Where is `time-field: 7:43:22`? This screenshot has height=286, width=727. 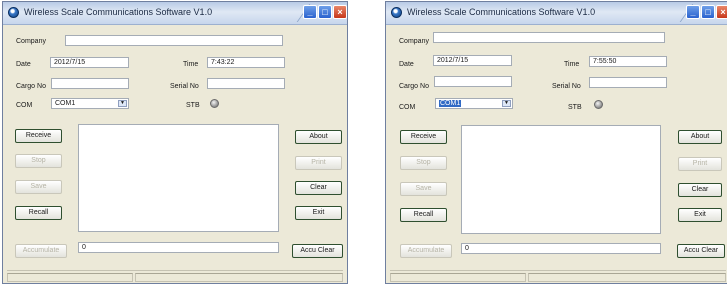 time-field: 7:43:22 is located at coordinates (246, 62).